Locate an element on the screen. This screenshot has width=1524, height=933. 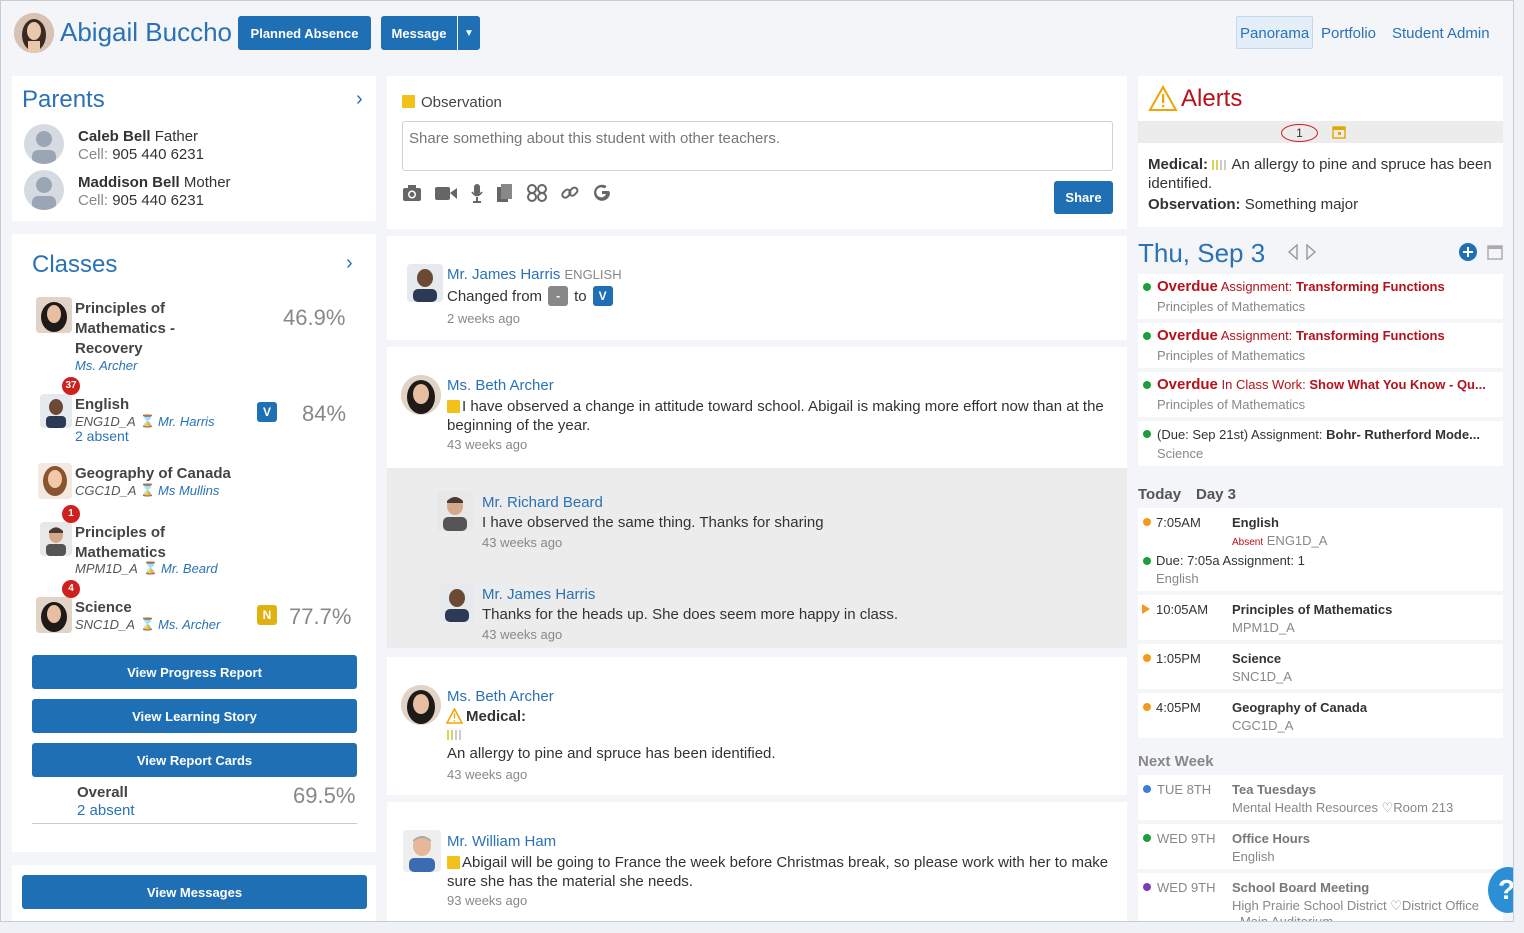
status-tag: V is located at coordinates (267, 412).